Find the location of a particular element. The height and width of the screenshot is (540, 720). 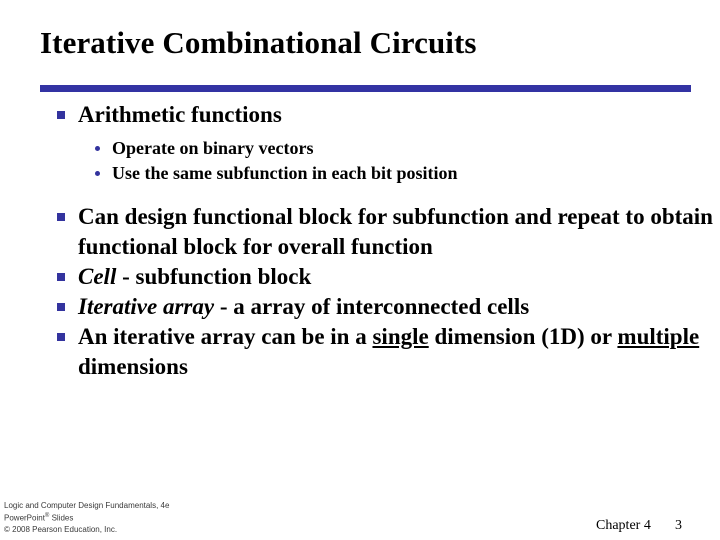

bullet-text: dimension (1D) or is located at coordinates (523, 336).